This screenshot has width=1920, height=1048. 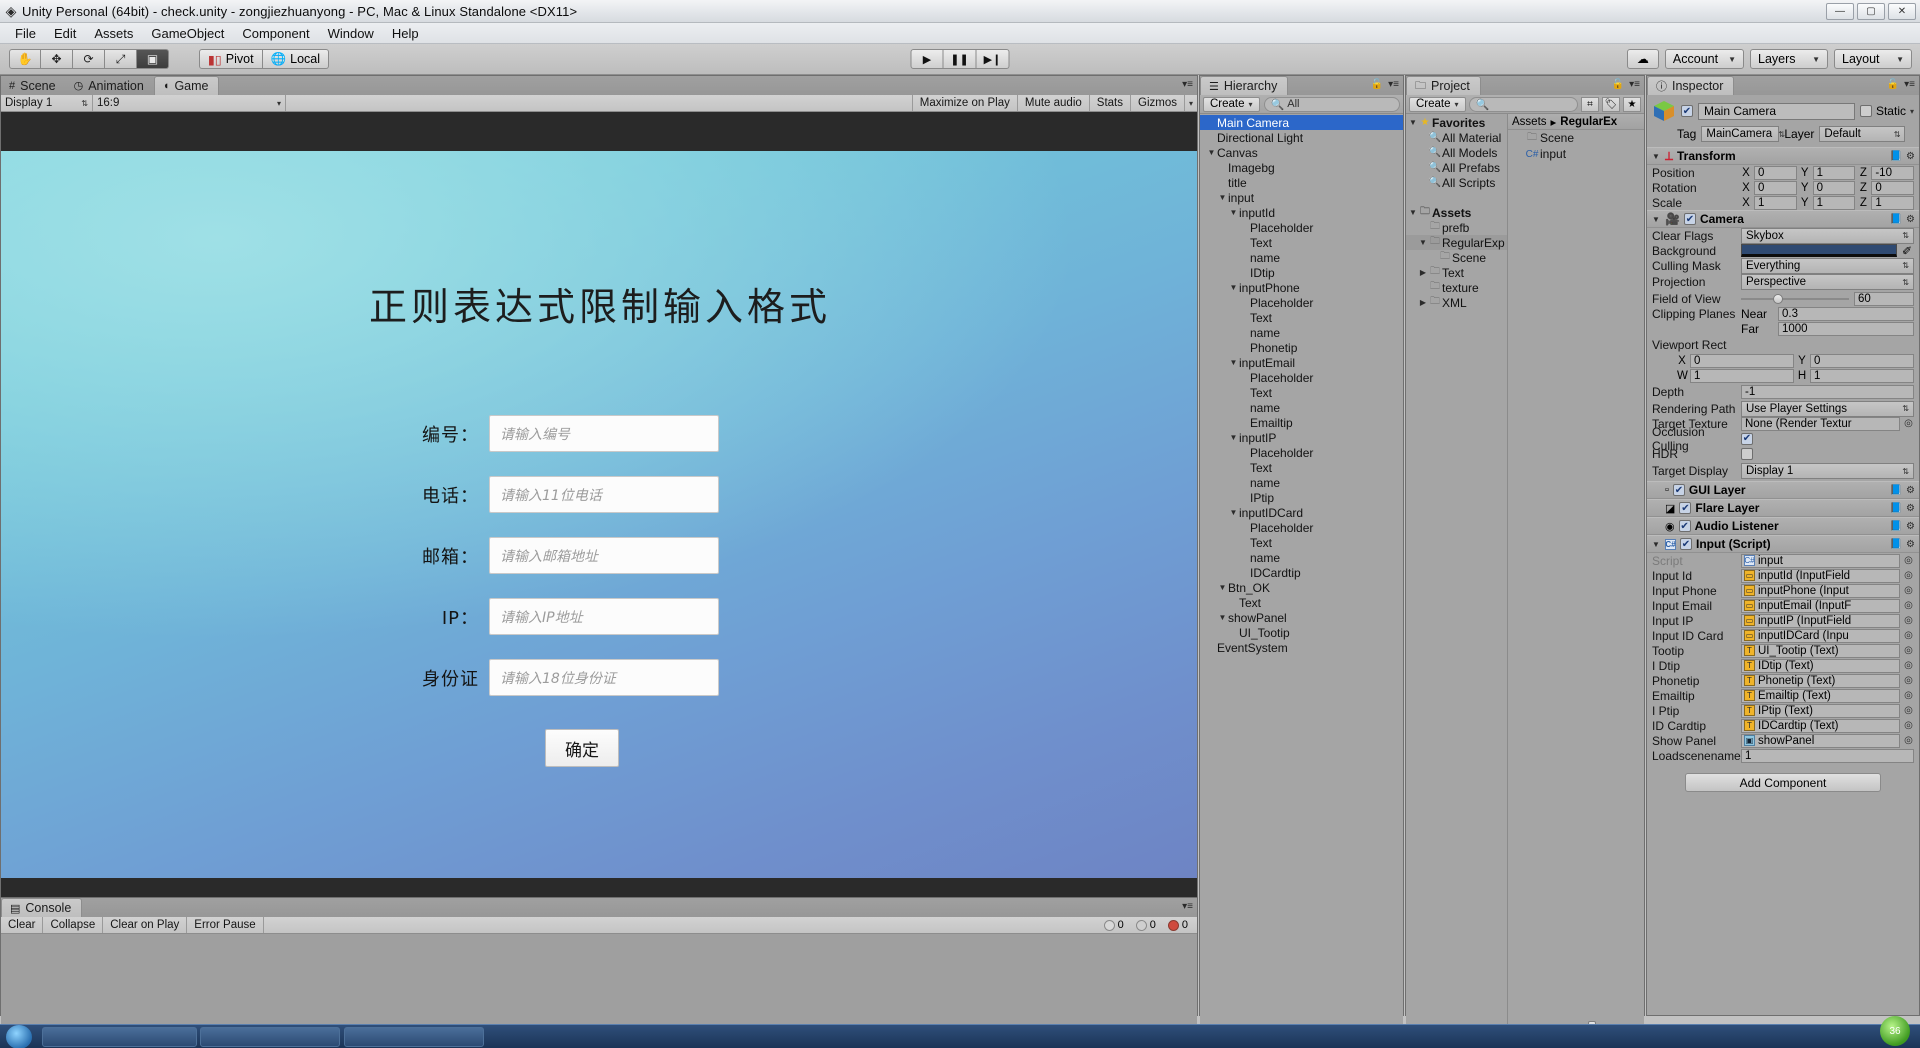 I want to click on transform-x-field: 1, so click(x=1775, y=202).